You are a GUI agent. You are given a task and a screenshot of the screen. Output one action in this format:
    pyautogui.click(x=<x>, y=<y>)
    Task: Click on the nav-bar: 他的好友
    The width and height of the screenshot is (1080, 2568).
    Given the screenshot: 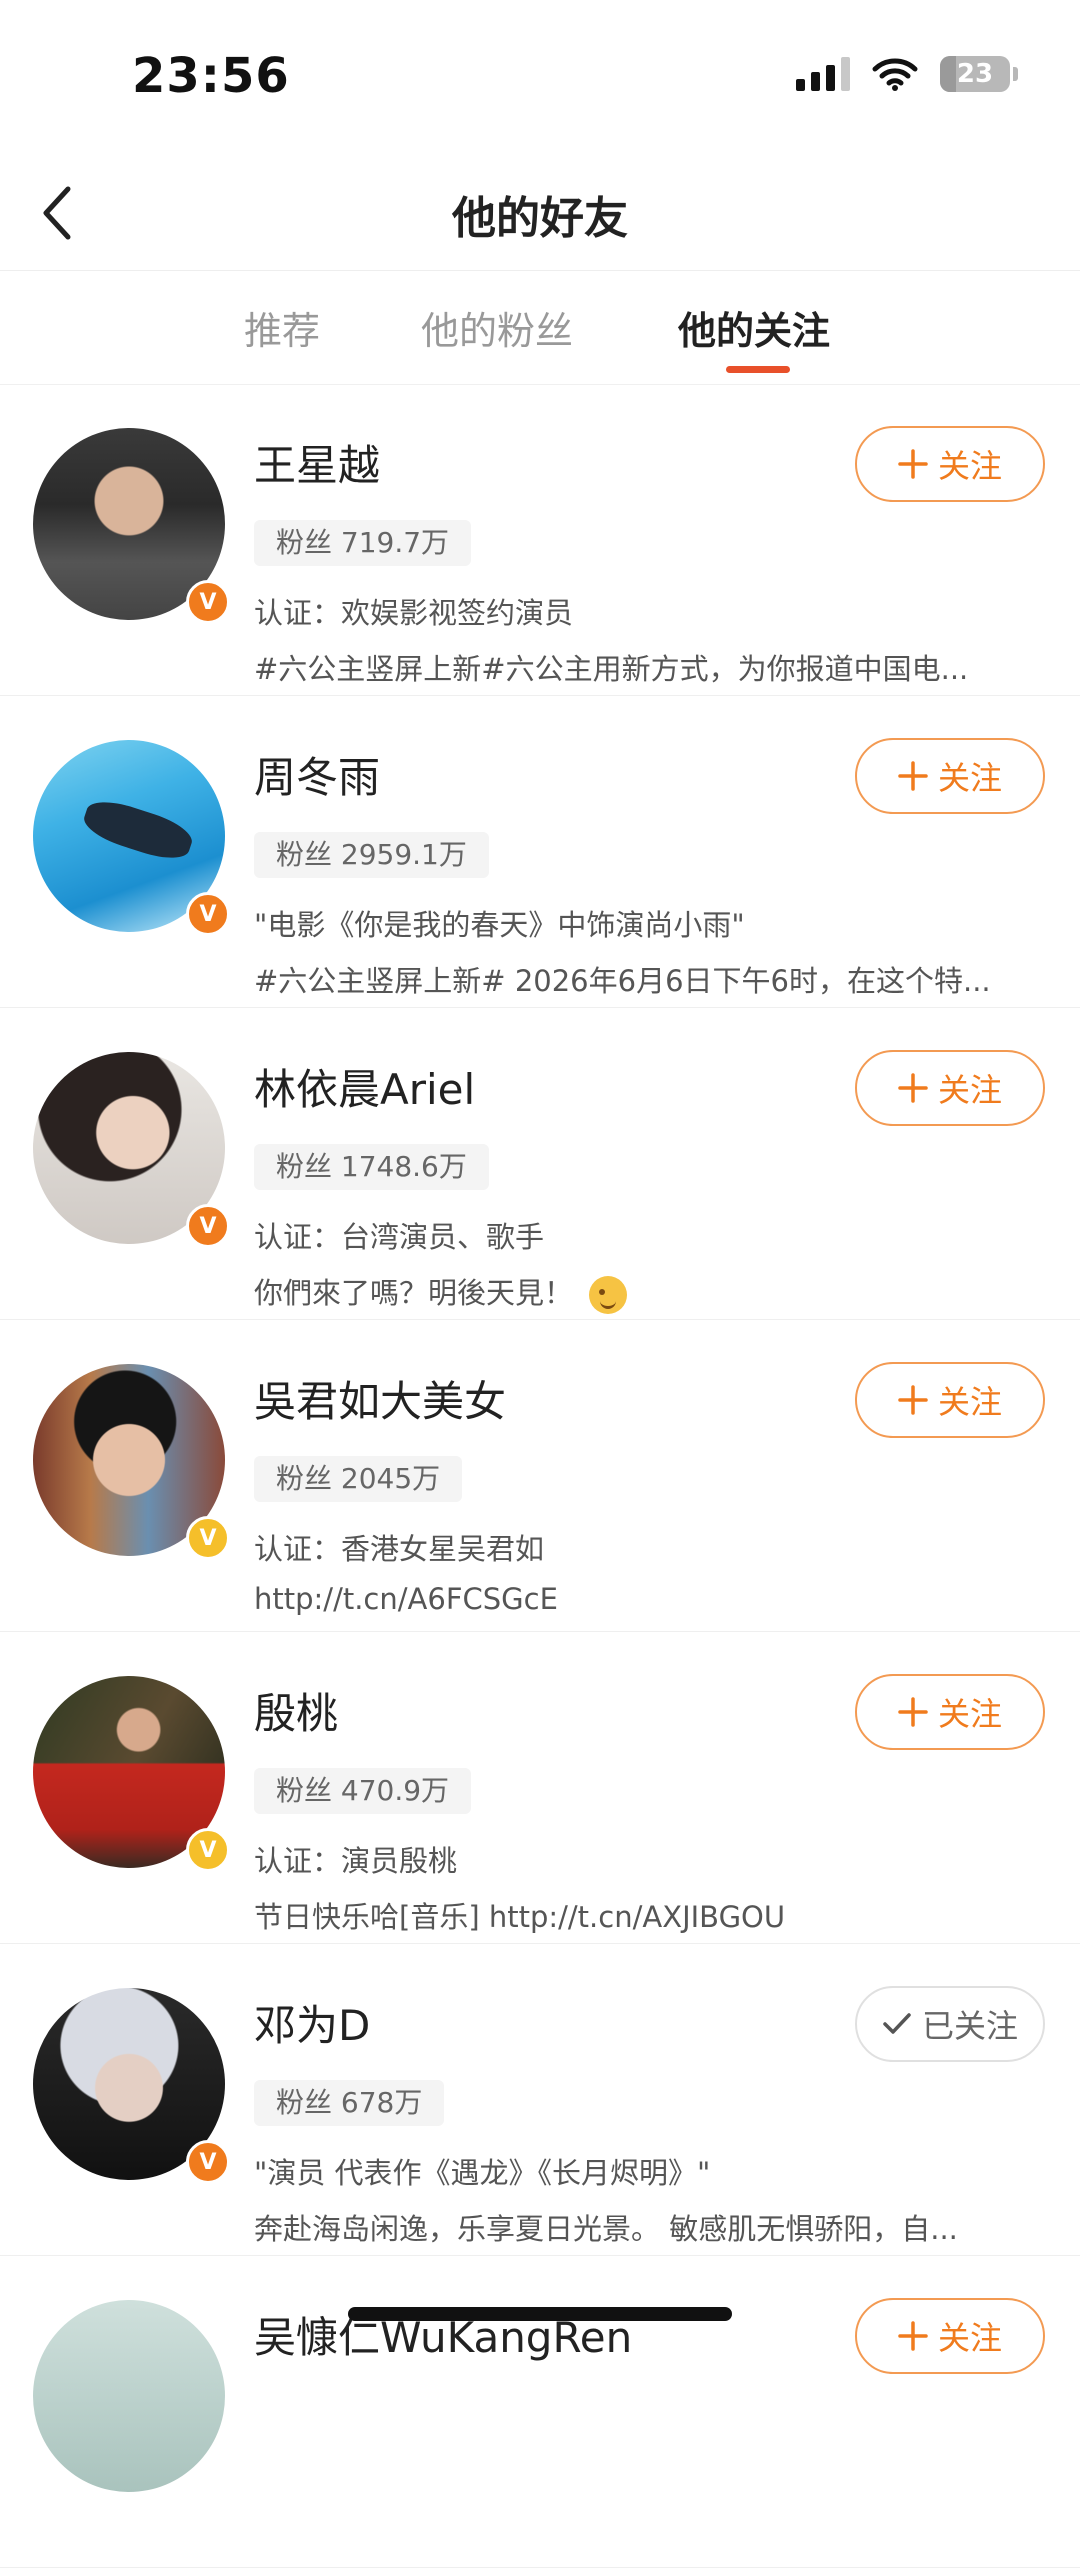 What is the action you would take?
    pyautogui.click(x=540, y=215)
    